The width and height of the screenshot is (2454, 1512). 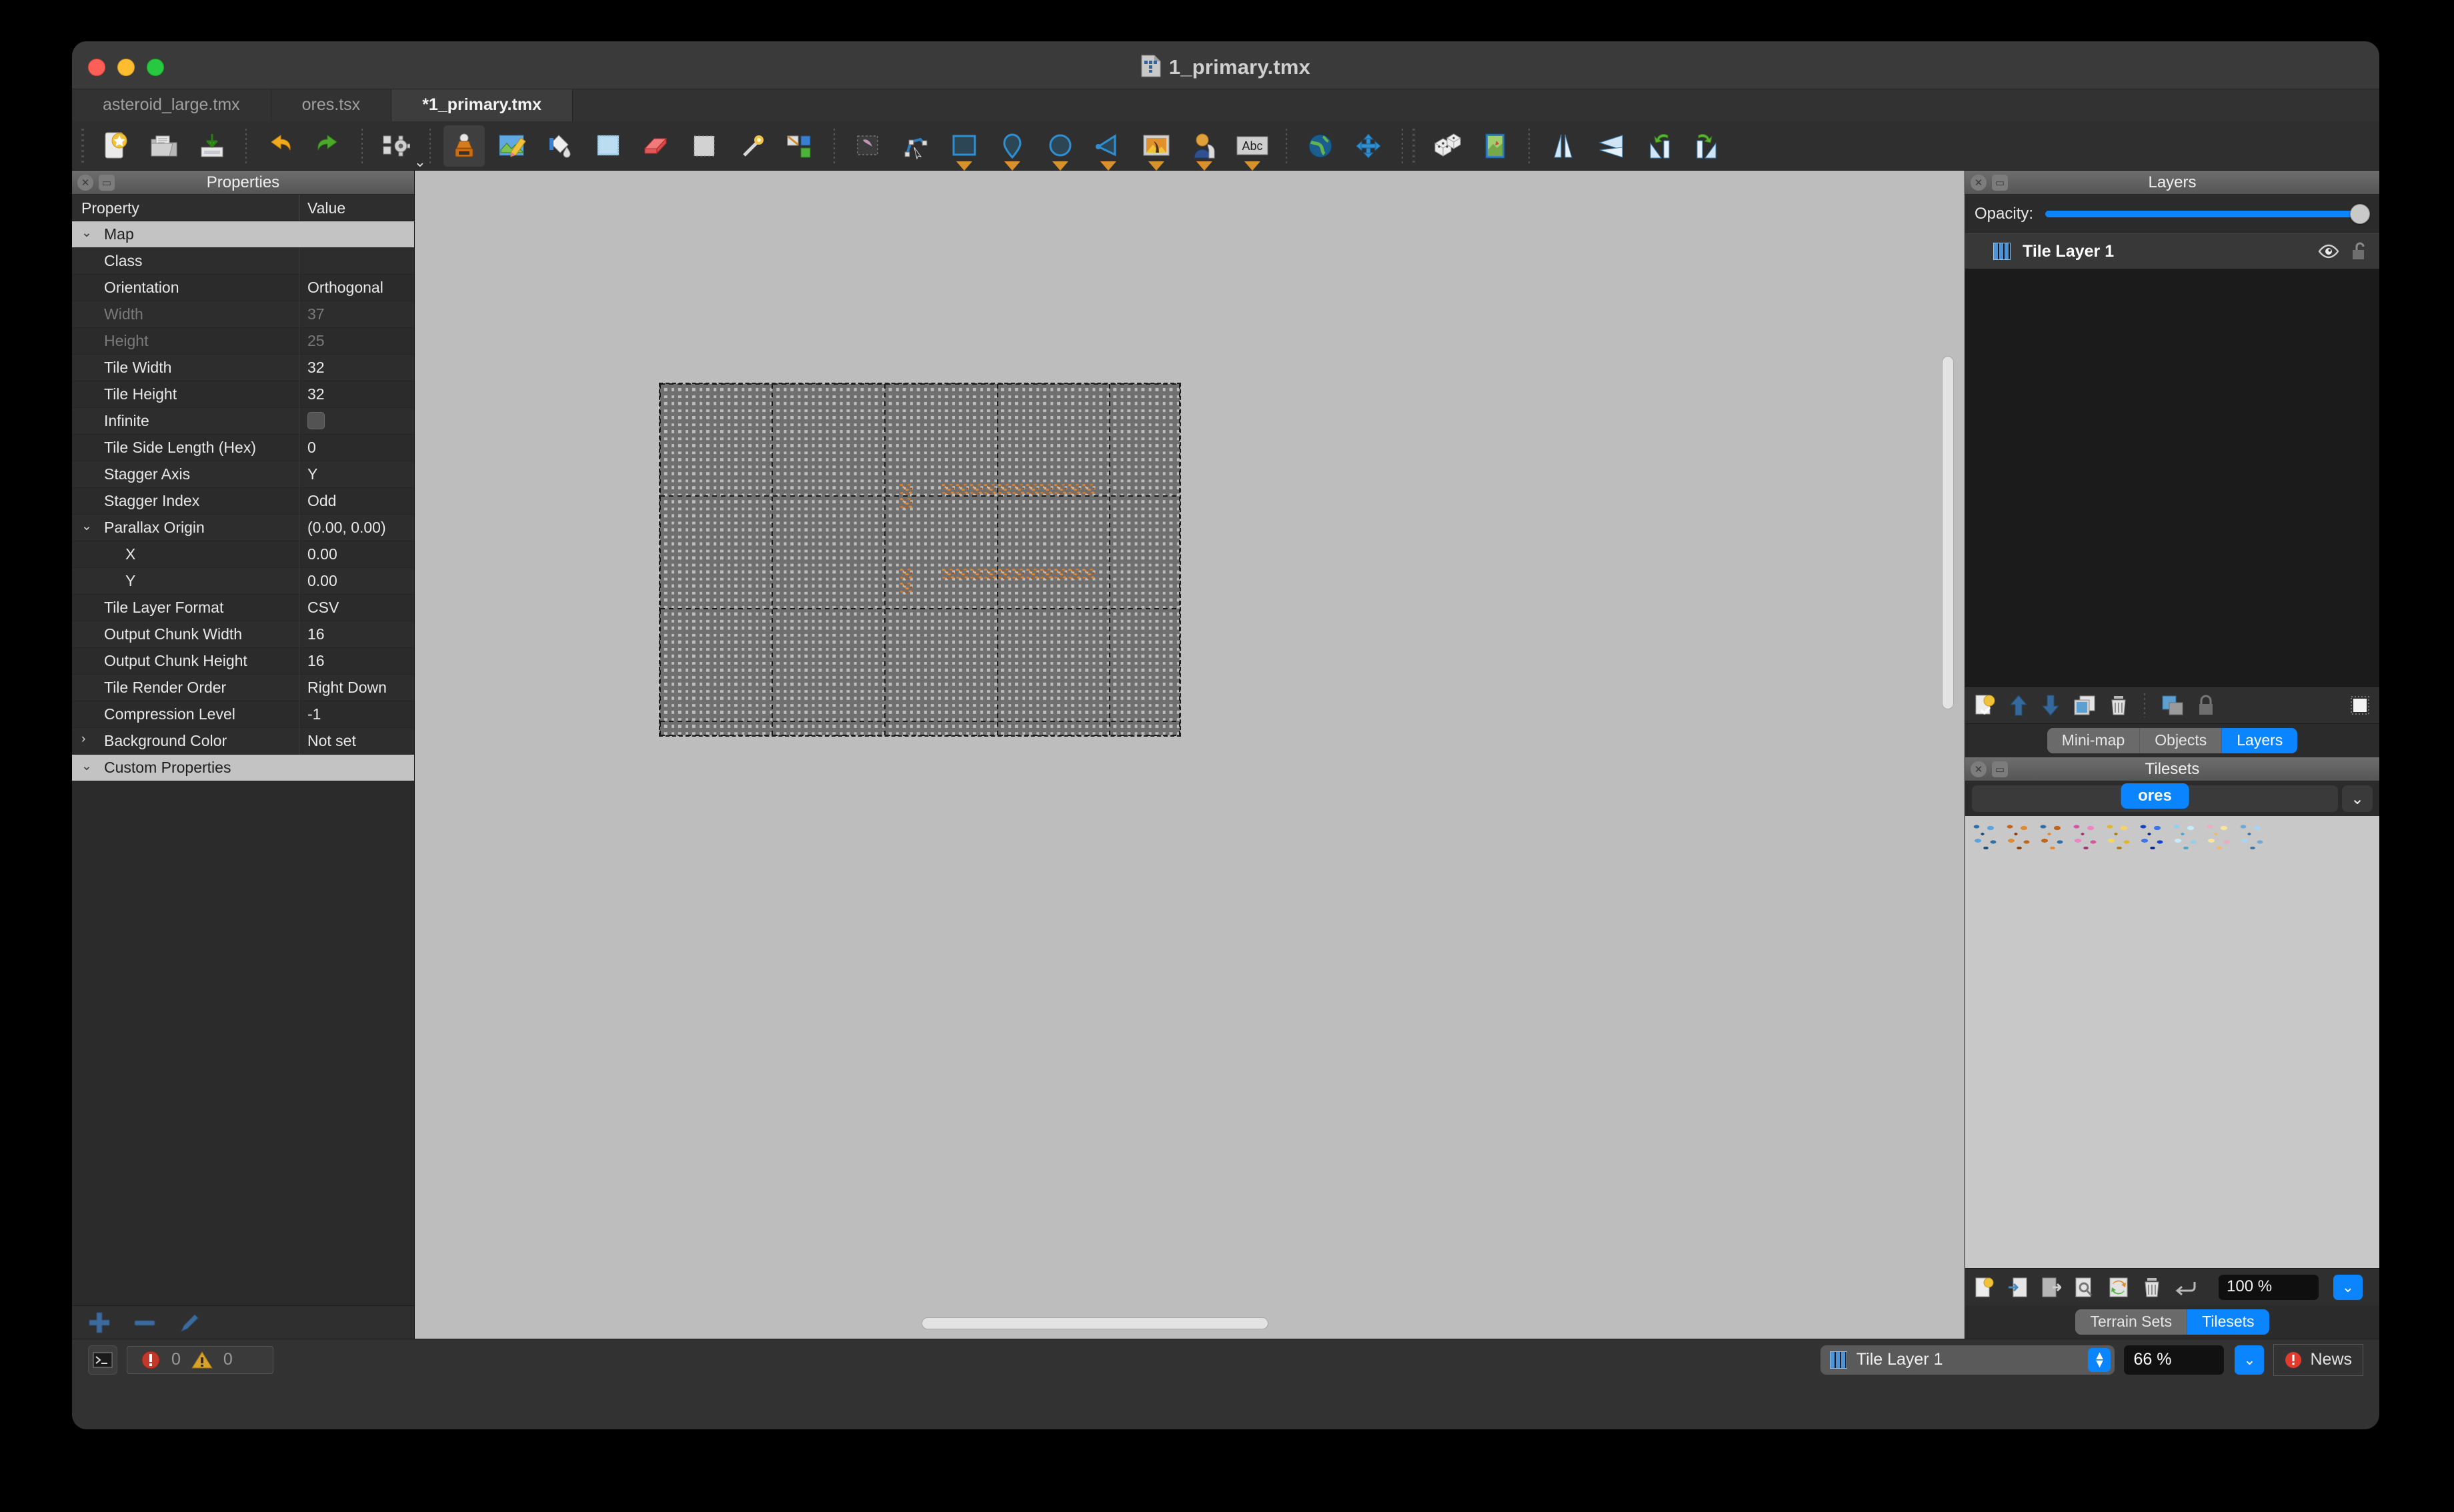 What do you see at coordinates (2094, 740) in the screenshot?
I see `tab-mini-map: Mini-map` at bounding box center [2094, 740].